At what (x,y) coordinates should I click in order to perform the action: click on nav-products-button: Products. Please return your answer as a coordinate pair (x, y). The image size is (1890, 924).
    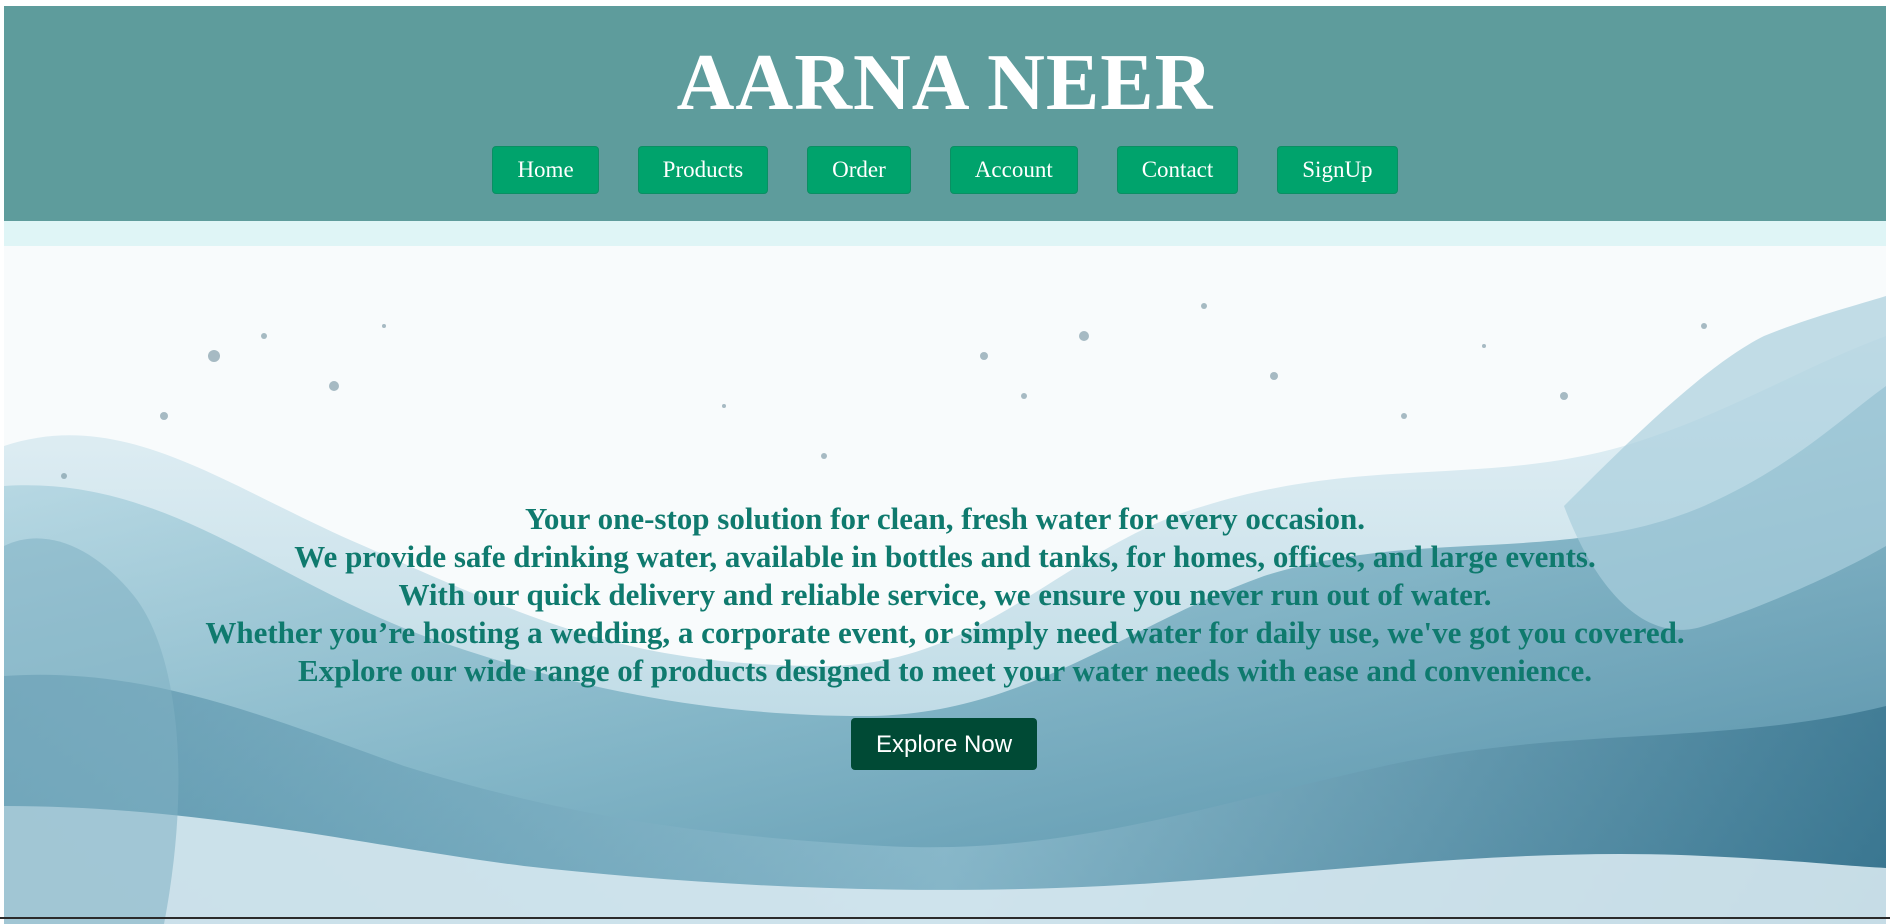
    Looking at the image, I should click on (703, 170).